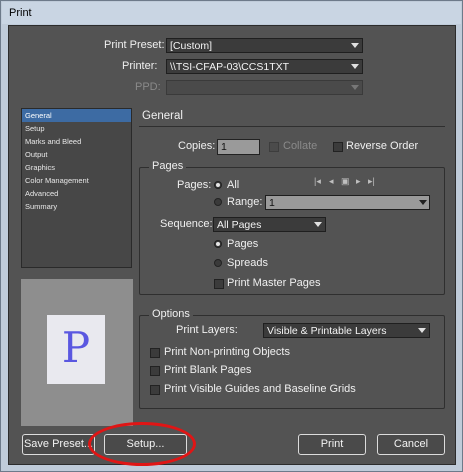 The width and height of the screenshot is (463, 472). Describe the element at coordinates (327, 331) in the screenshot. I see `print-layers-value: Visible & Printable Layers` at that location.